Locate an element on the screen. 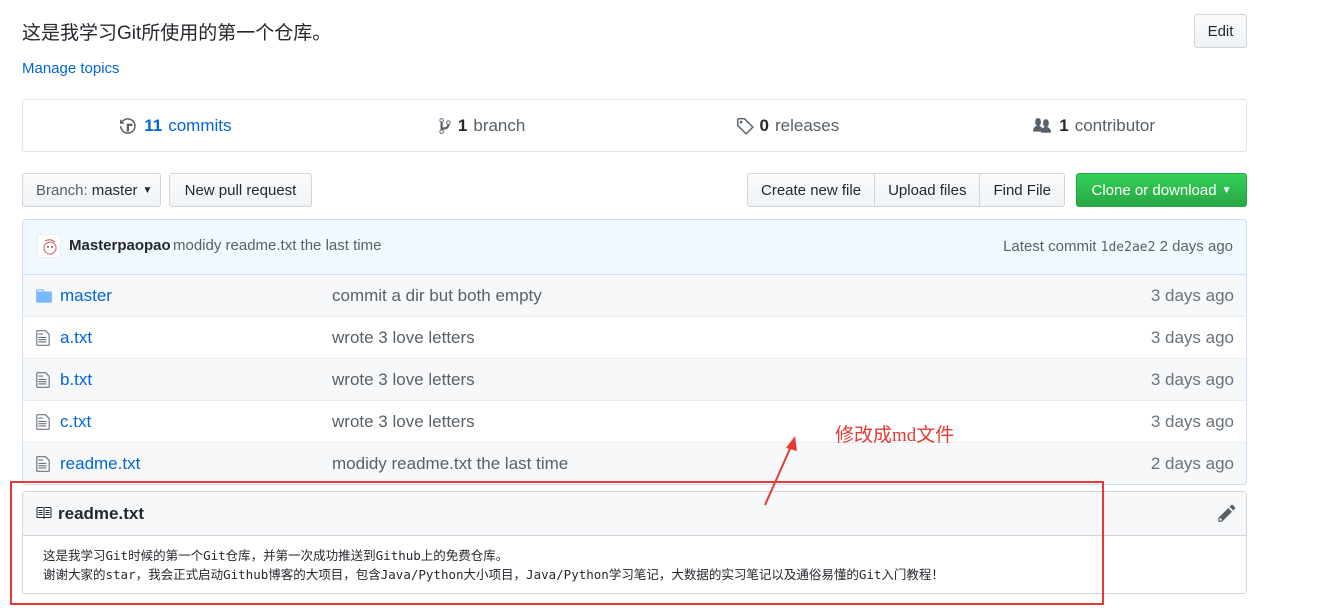 The height and width of the screenshot is (616, 1321). annotation-arrow-icon is located at coordinates (780, 471).